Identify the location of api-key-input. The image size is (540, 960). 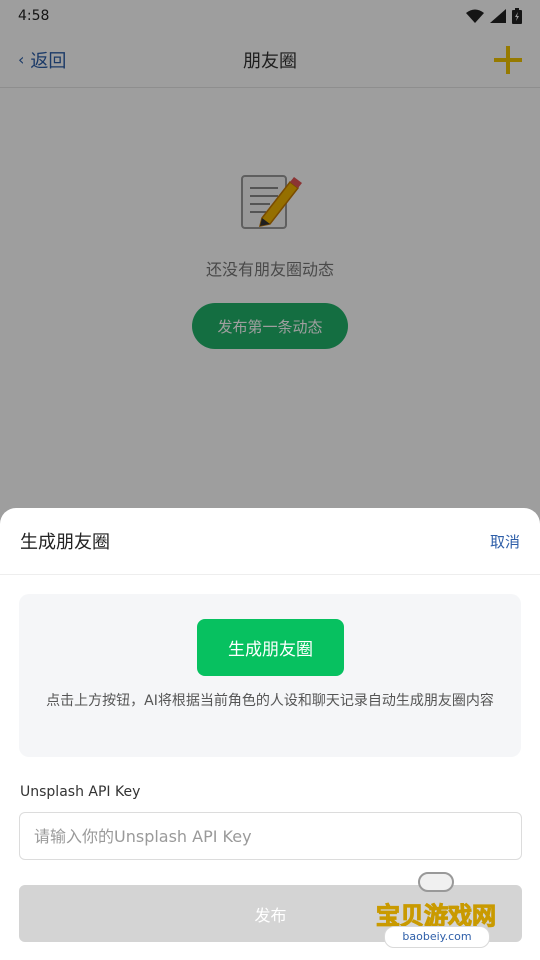
(270, 836).